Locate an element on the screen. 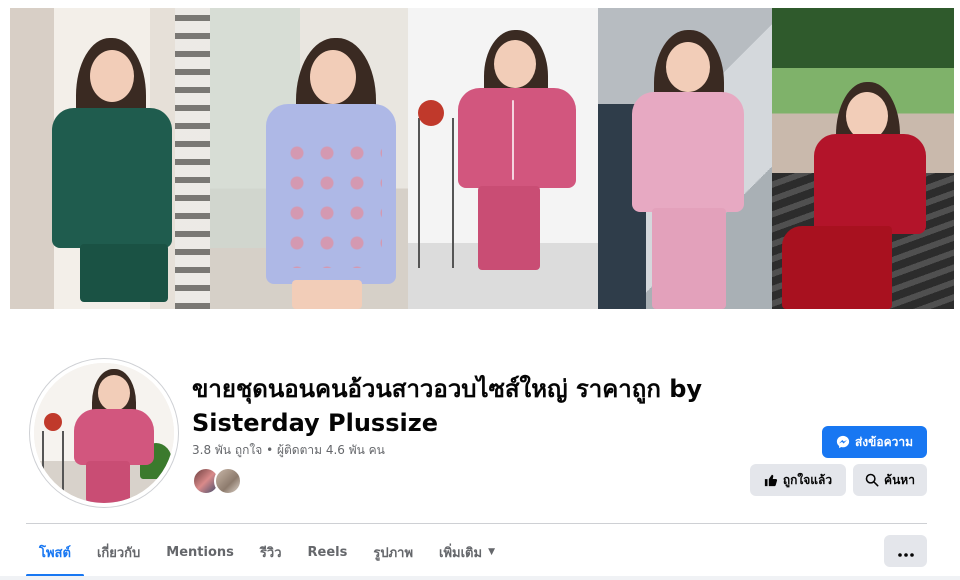 The height and width of the screenshot is (580, 960). search-label: ค้นหา is located at coordinates (899, 479).